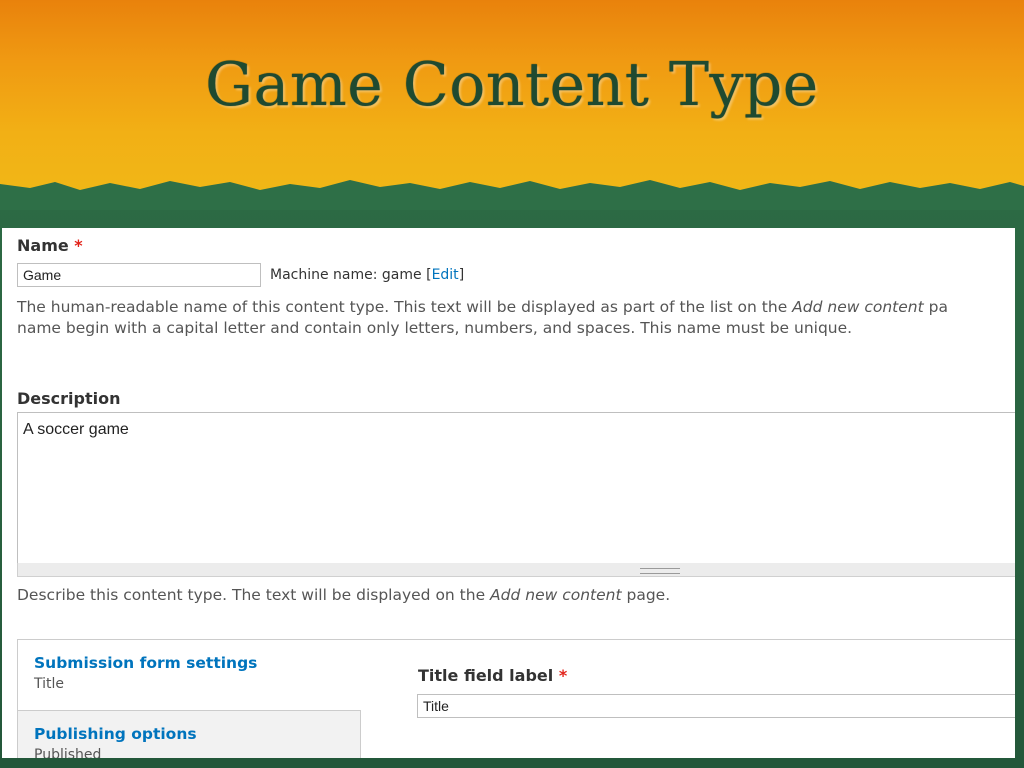  I want to click on title-field-label: Title field label *, so click(492, 675).